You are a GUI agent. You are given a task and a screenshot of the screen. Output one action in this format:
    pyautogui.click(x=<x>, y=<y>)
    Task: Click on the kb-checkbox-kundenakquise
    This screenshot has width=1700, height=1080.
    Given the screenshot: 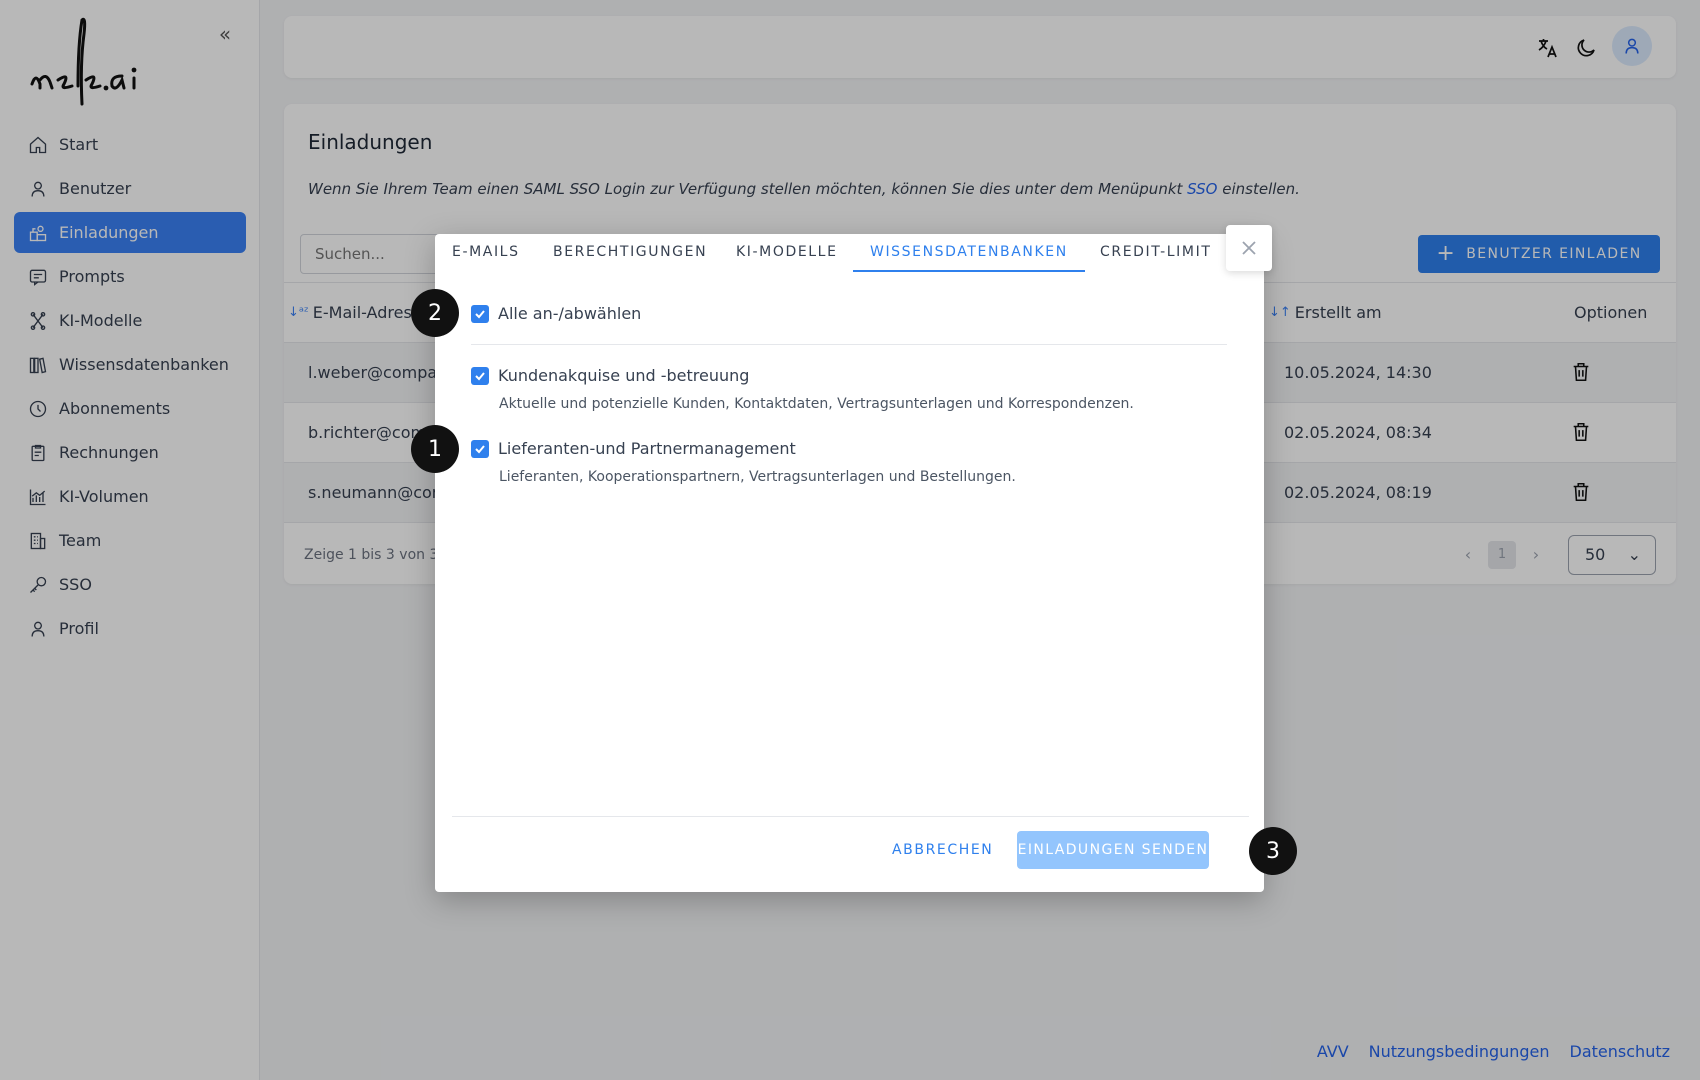 What is the action you would take?
    pyautogui.click(x=480, y=376)
    